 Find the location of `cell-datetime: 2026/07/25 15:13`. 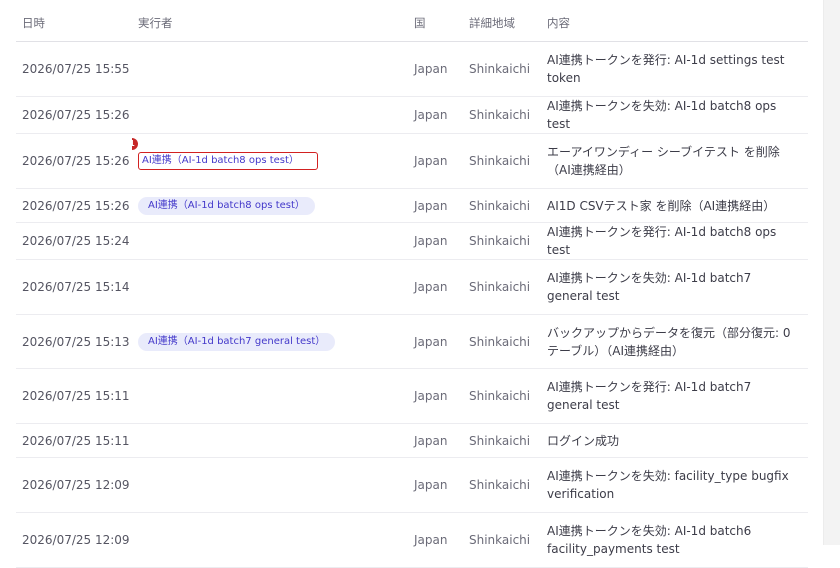

cell-datetime: 2026/07/25 15:13 is located at coordinates (74, 341).